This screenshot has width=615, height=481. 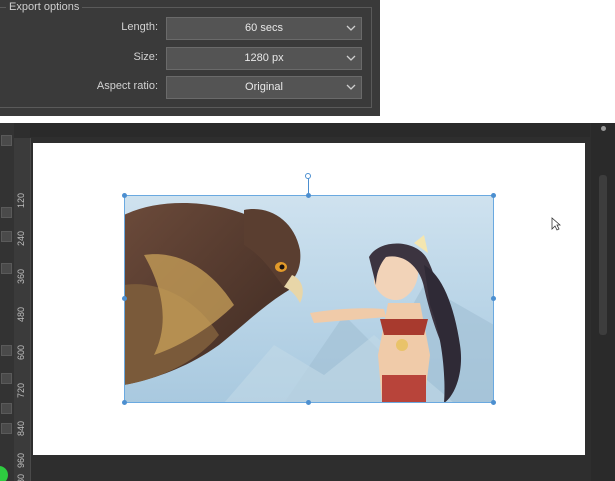 I want to click on aspect-ratio-row: Aspect ratio: Original, so click(x=190, y=88).